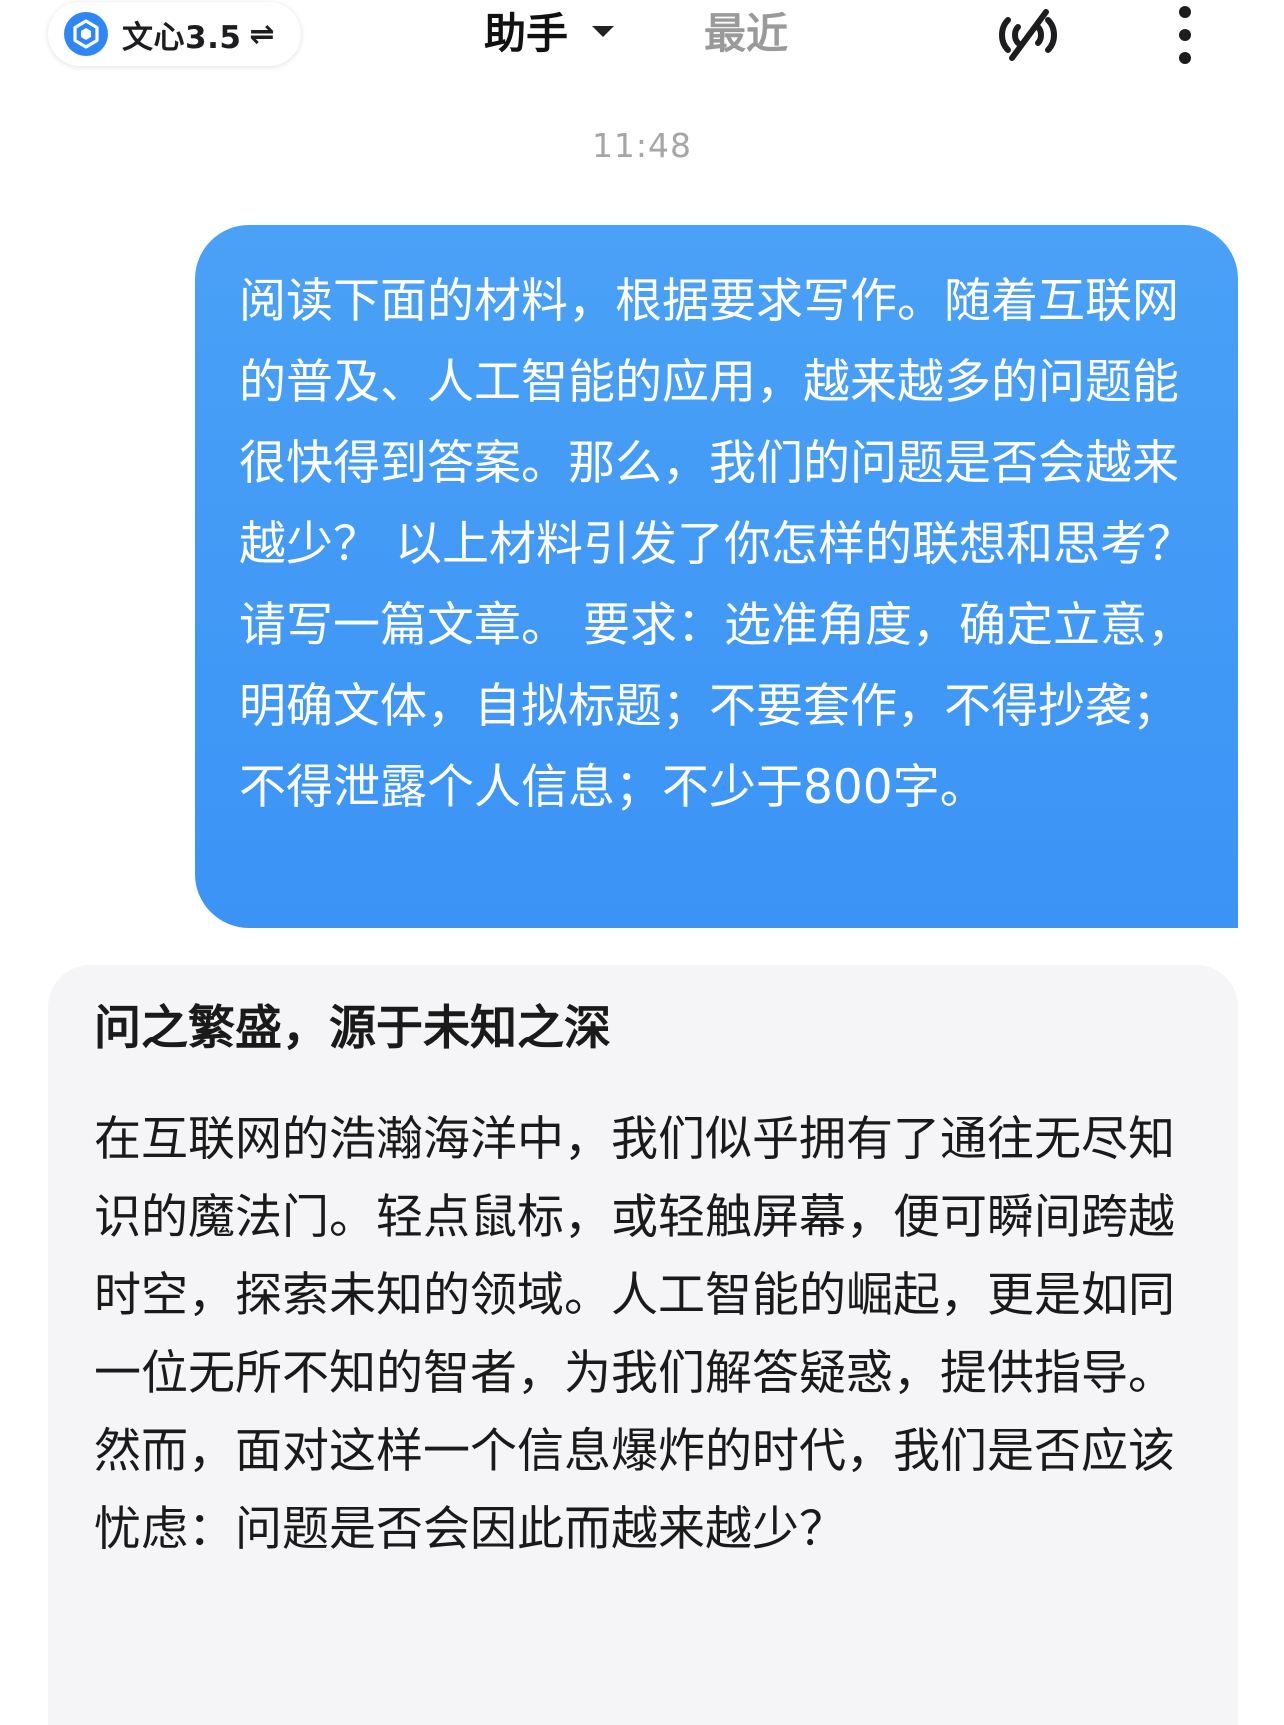 This screenshot has height=1725, width=1284. What do you see at coordinates (352, 1028) in the screenshot?
I see `answer-title: 问之繁盛，源于未知之深` at bounding box center [352, 1028].